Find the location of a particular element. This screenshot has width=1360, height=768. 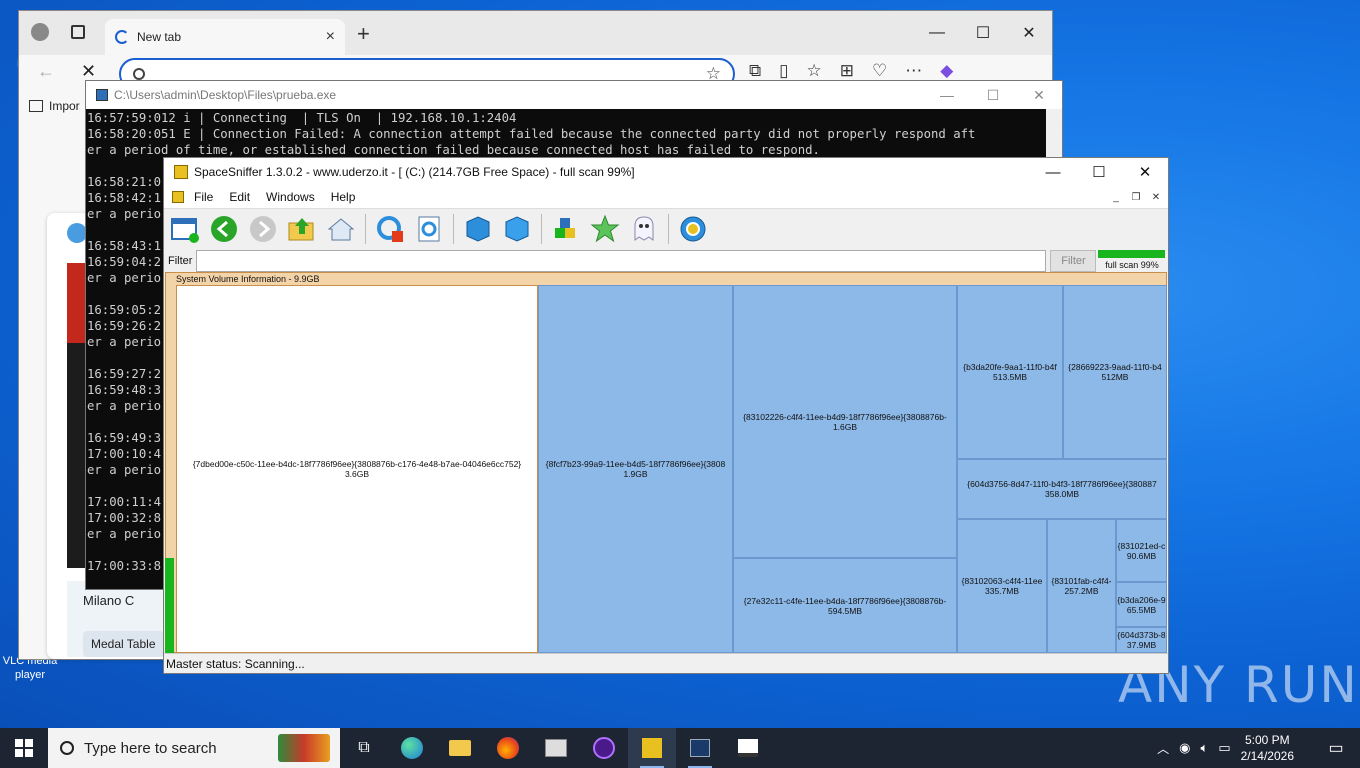

new-tab-icon: + is located at coordinates (363, 34).